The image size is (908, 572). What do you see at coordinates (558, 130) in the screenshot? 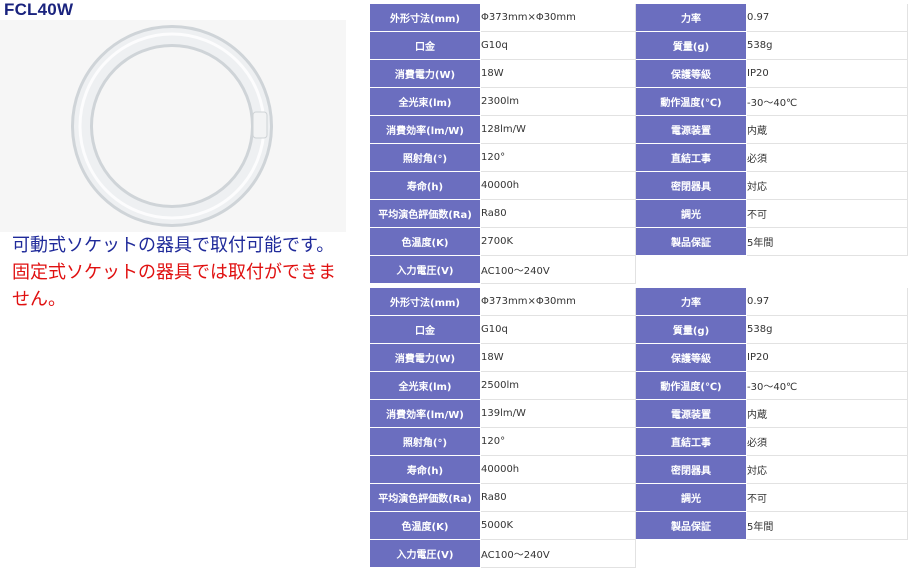
I see `spec-value: 128lm/W` at bounding box center [558, 130].